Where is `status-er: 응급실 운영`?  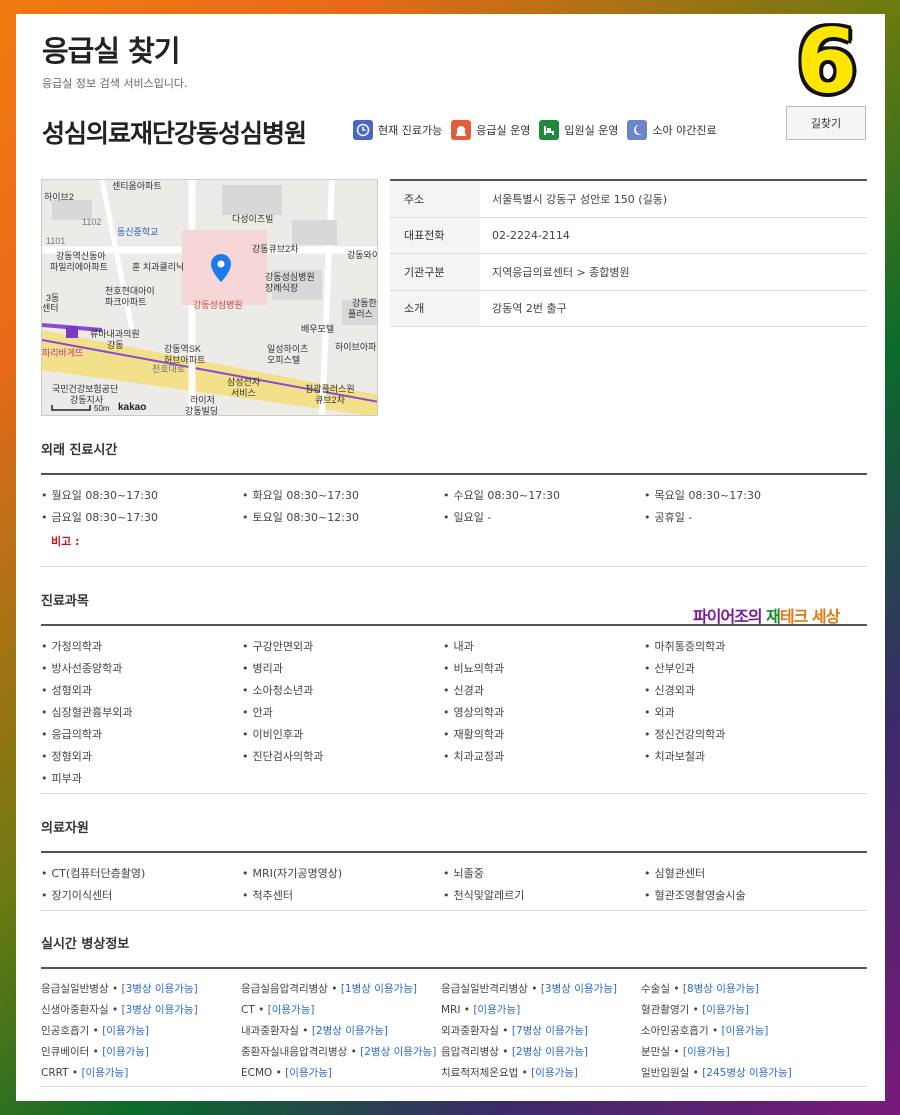
status-er: 응급실 운영 is located at coordinates (490, 130).